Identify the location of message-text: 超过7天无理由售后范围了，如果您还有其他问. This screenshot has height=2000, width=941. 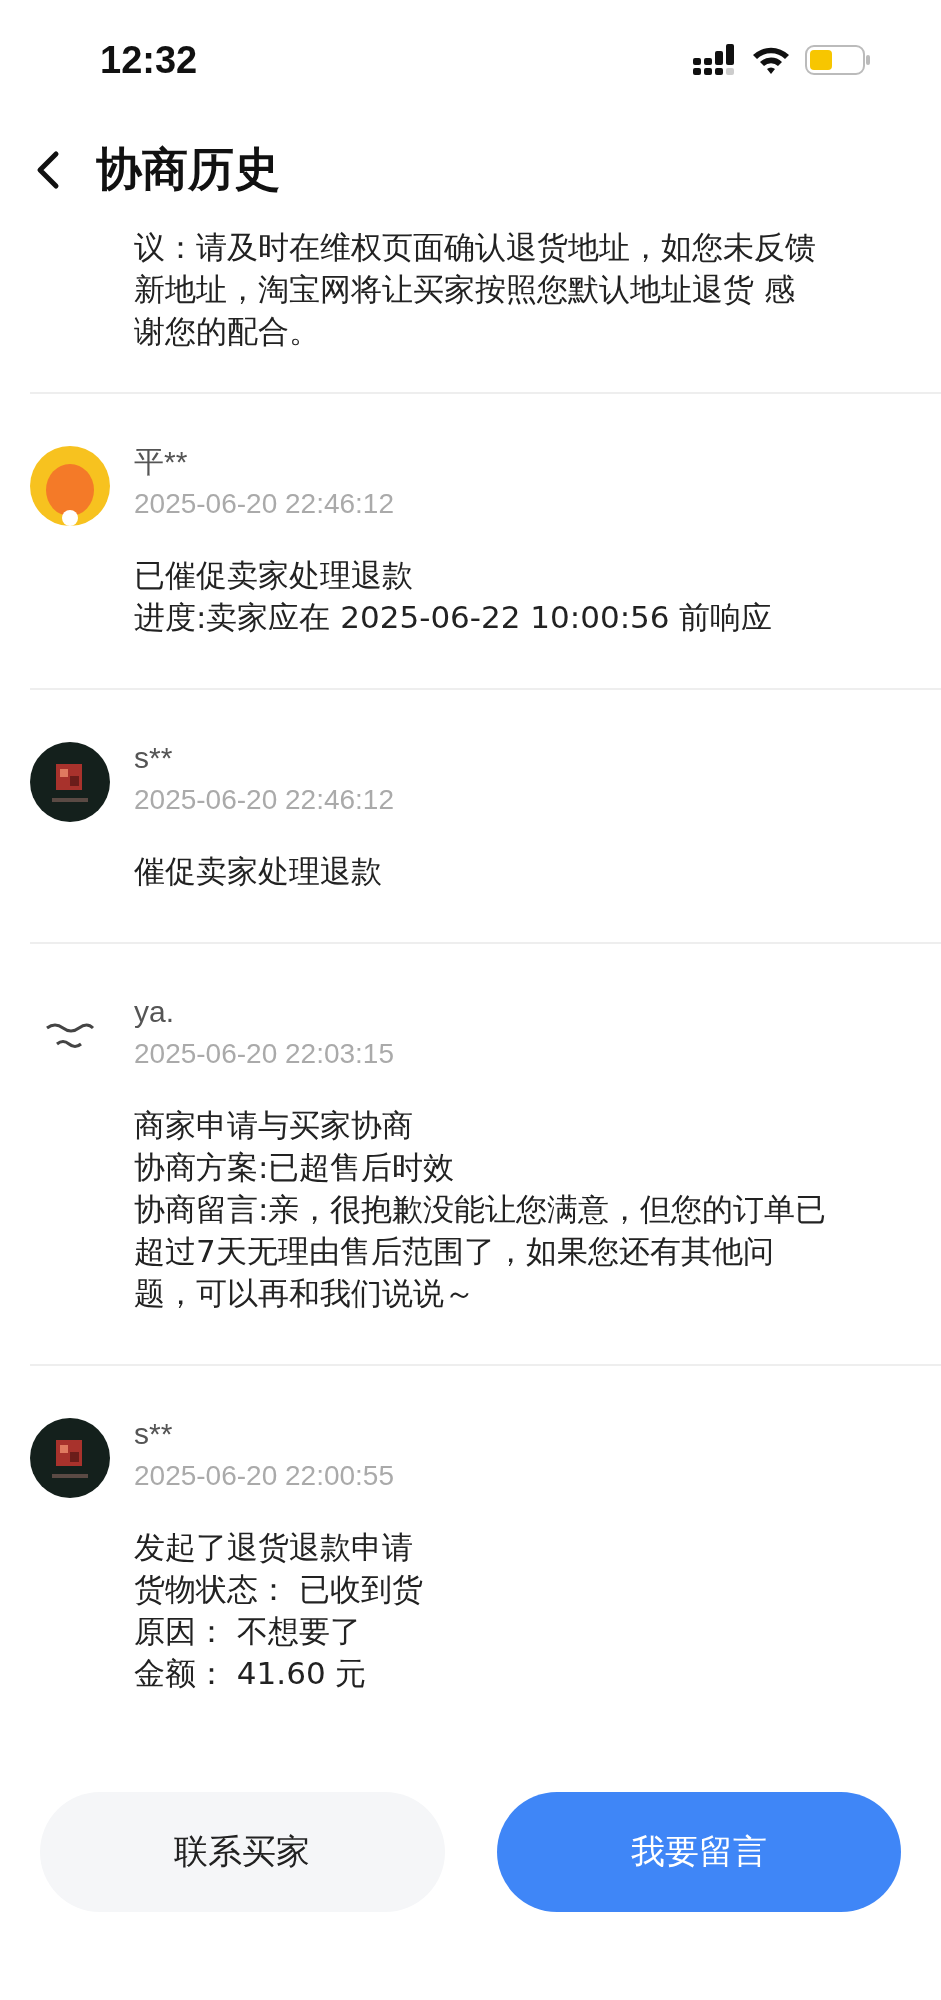
(454, 1251).